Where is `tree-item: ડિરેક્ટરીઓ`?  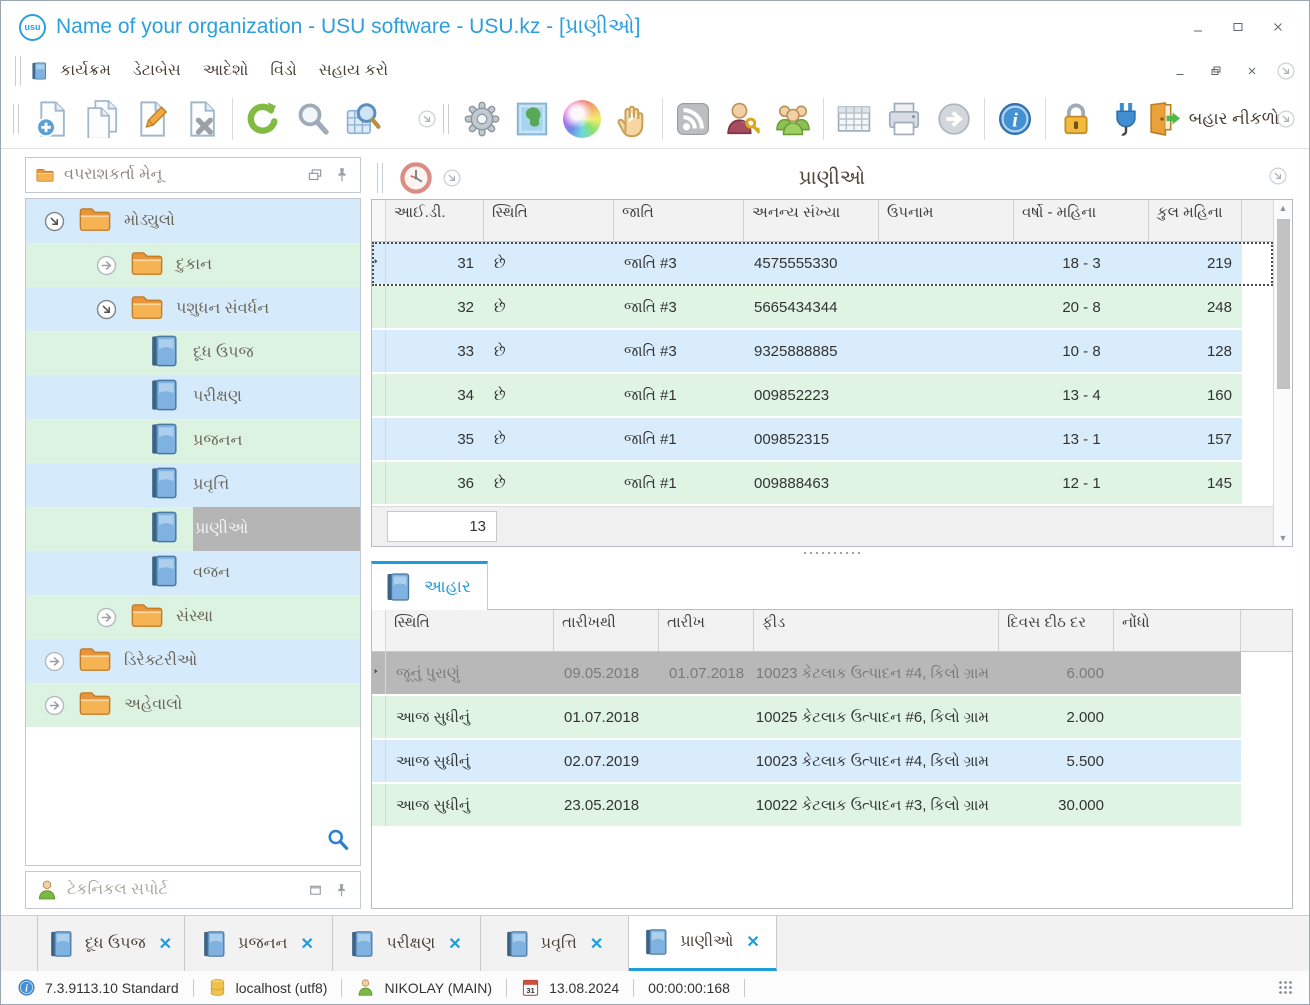
tree-item: ડિરેક્ટરીઓ is located at coordinates (193, 661).